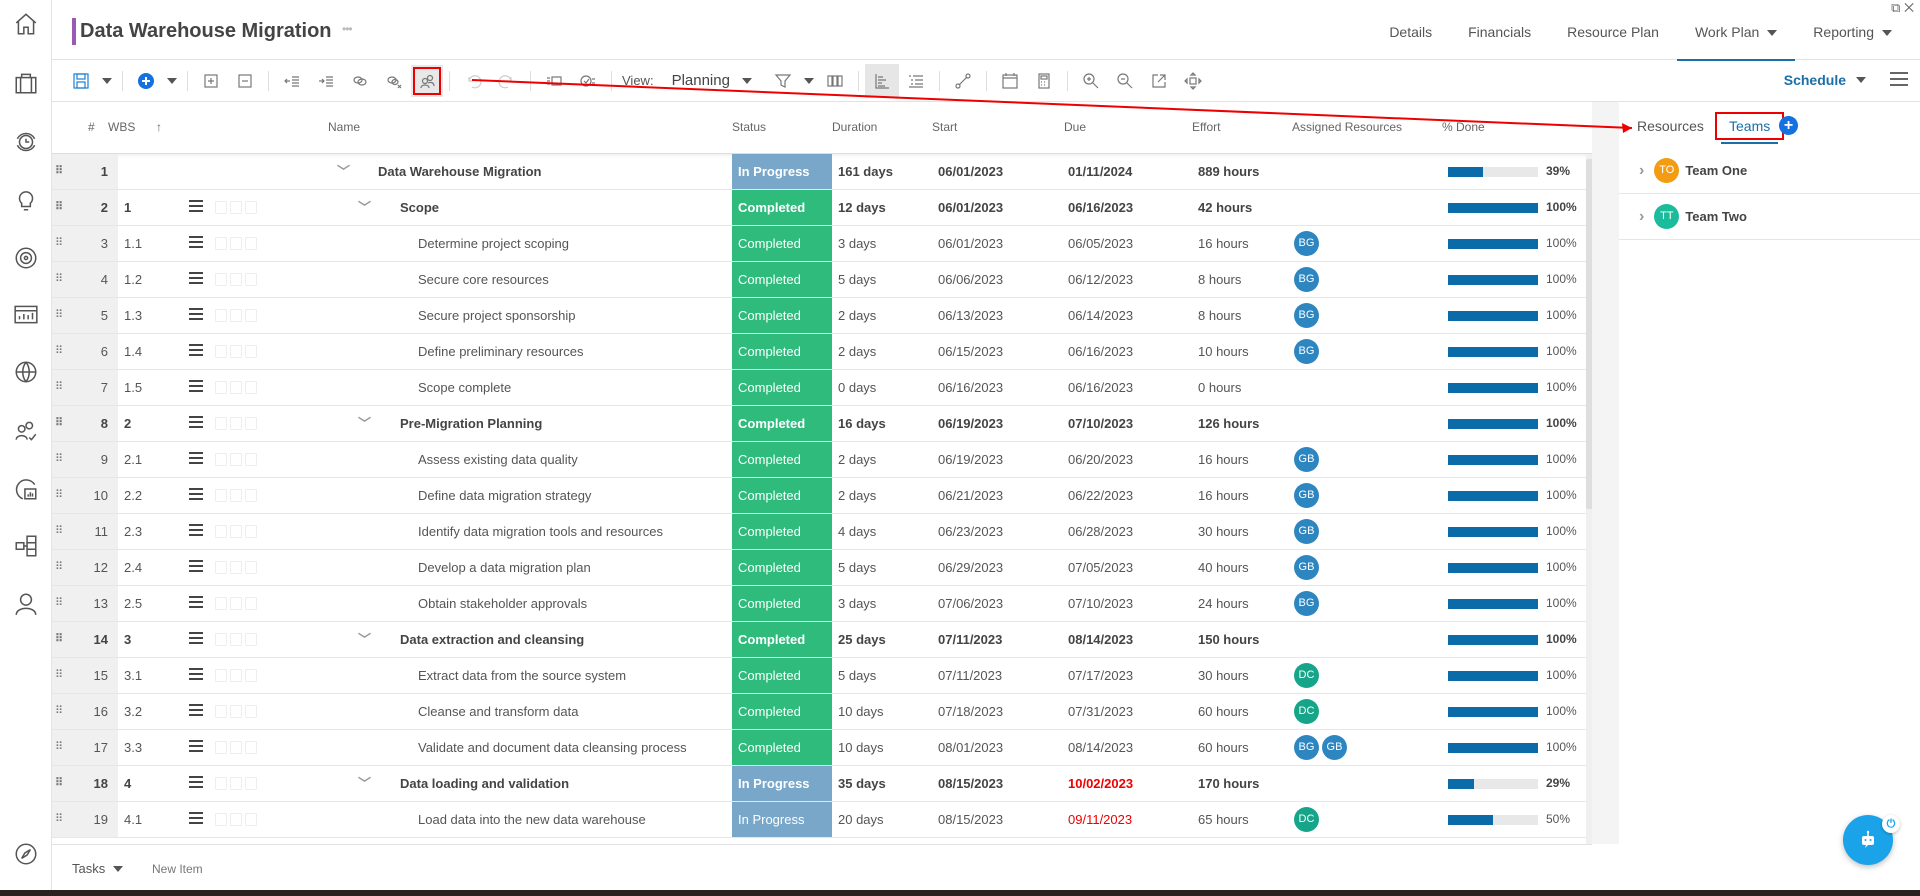 This screenshot has height=896, width=1920. What do you see at coordinates (1193, 81) in the screenshot?
I see `fit-to-screen-button` at bounding box center [1193, 81].